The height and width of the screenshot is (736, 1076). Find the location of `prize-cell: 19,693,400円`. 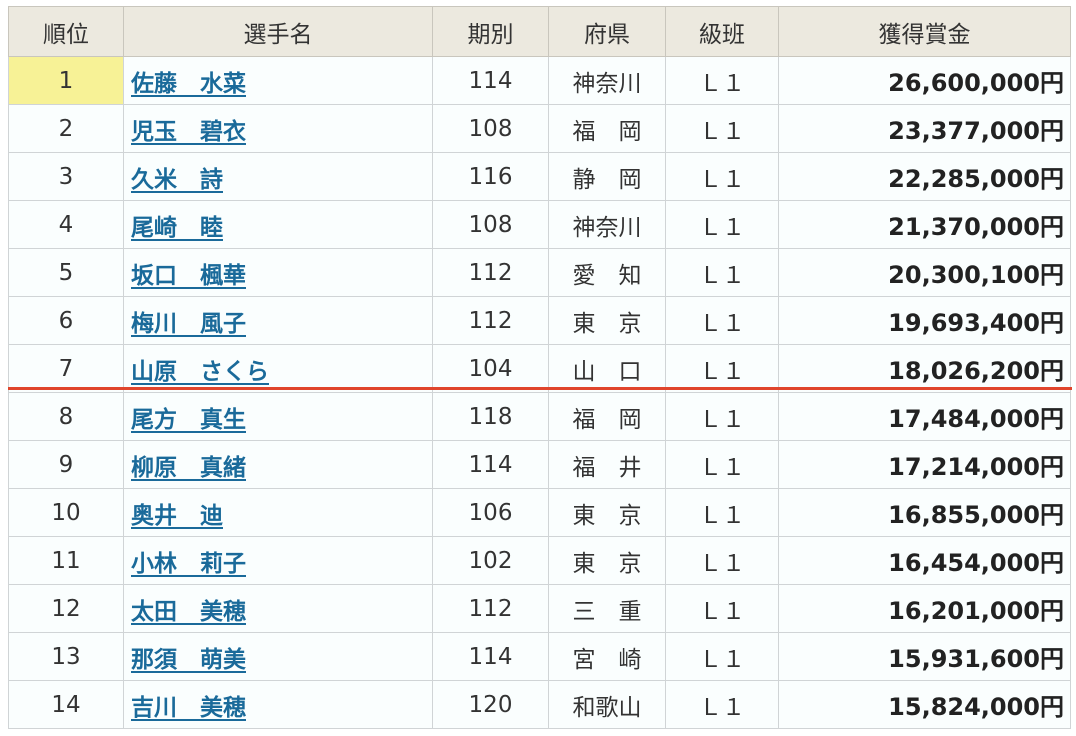

prize-cell: 19,693,400円 is located at coordinates (924, 320).